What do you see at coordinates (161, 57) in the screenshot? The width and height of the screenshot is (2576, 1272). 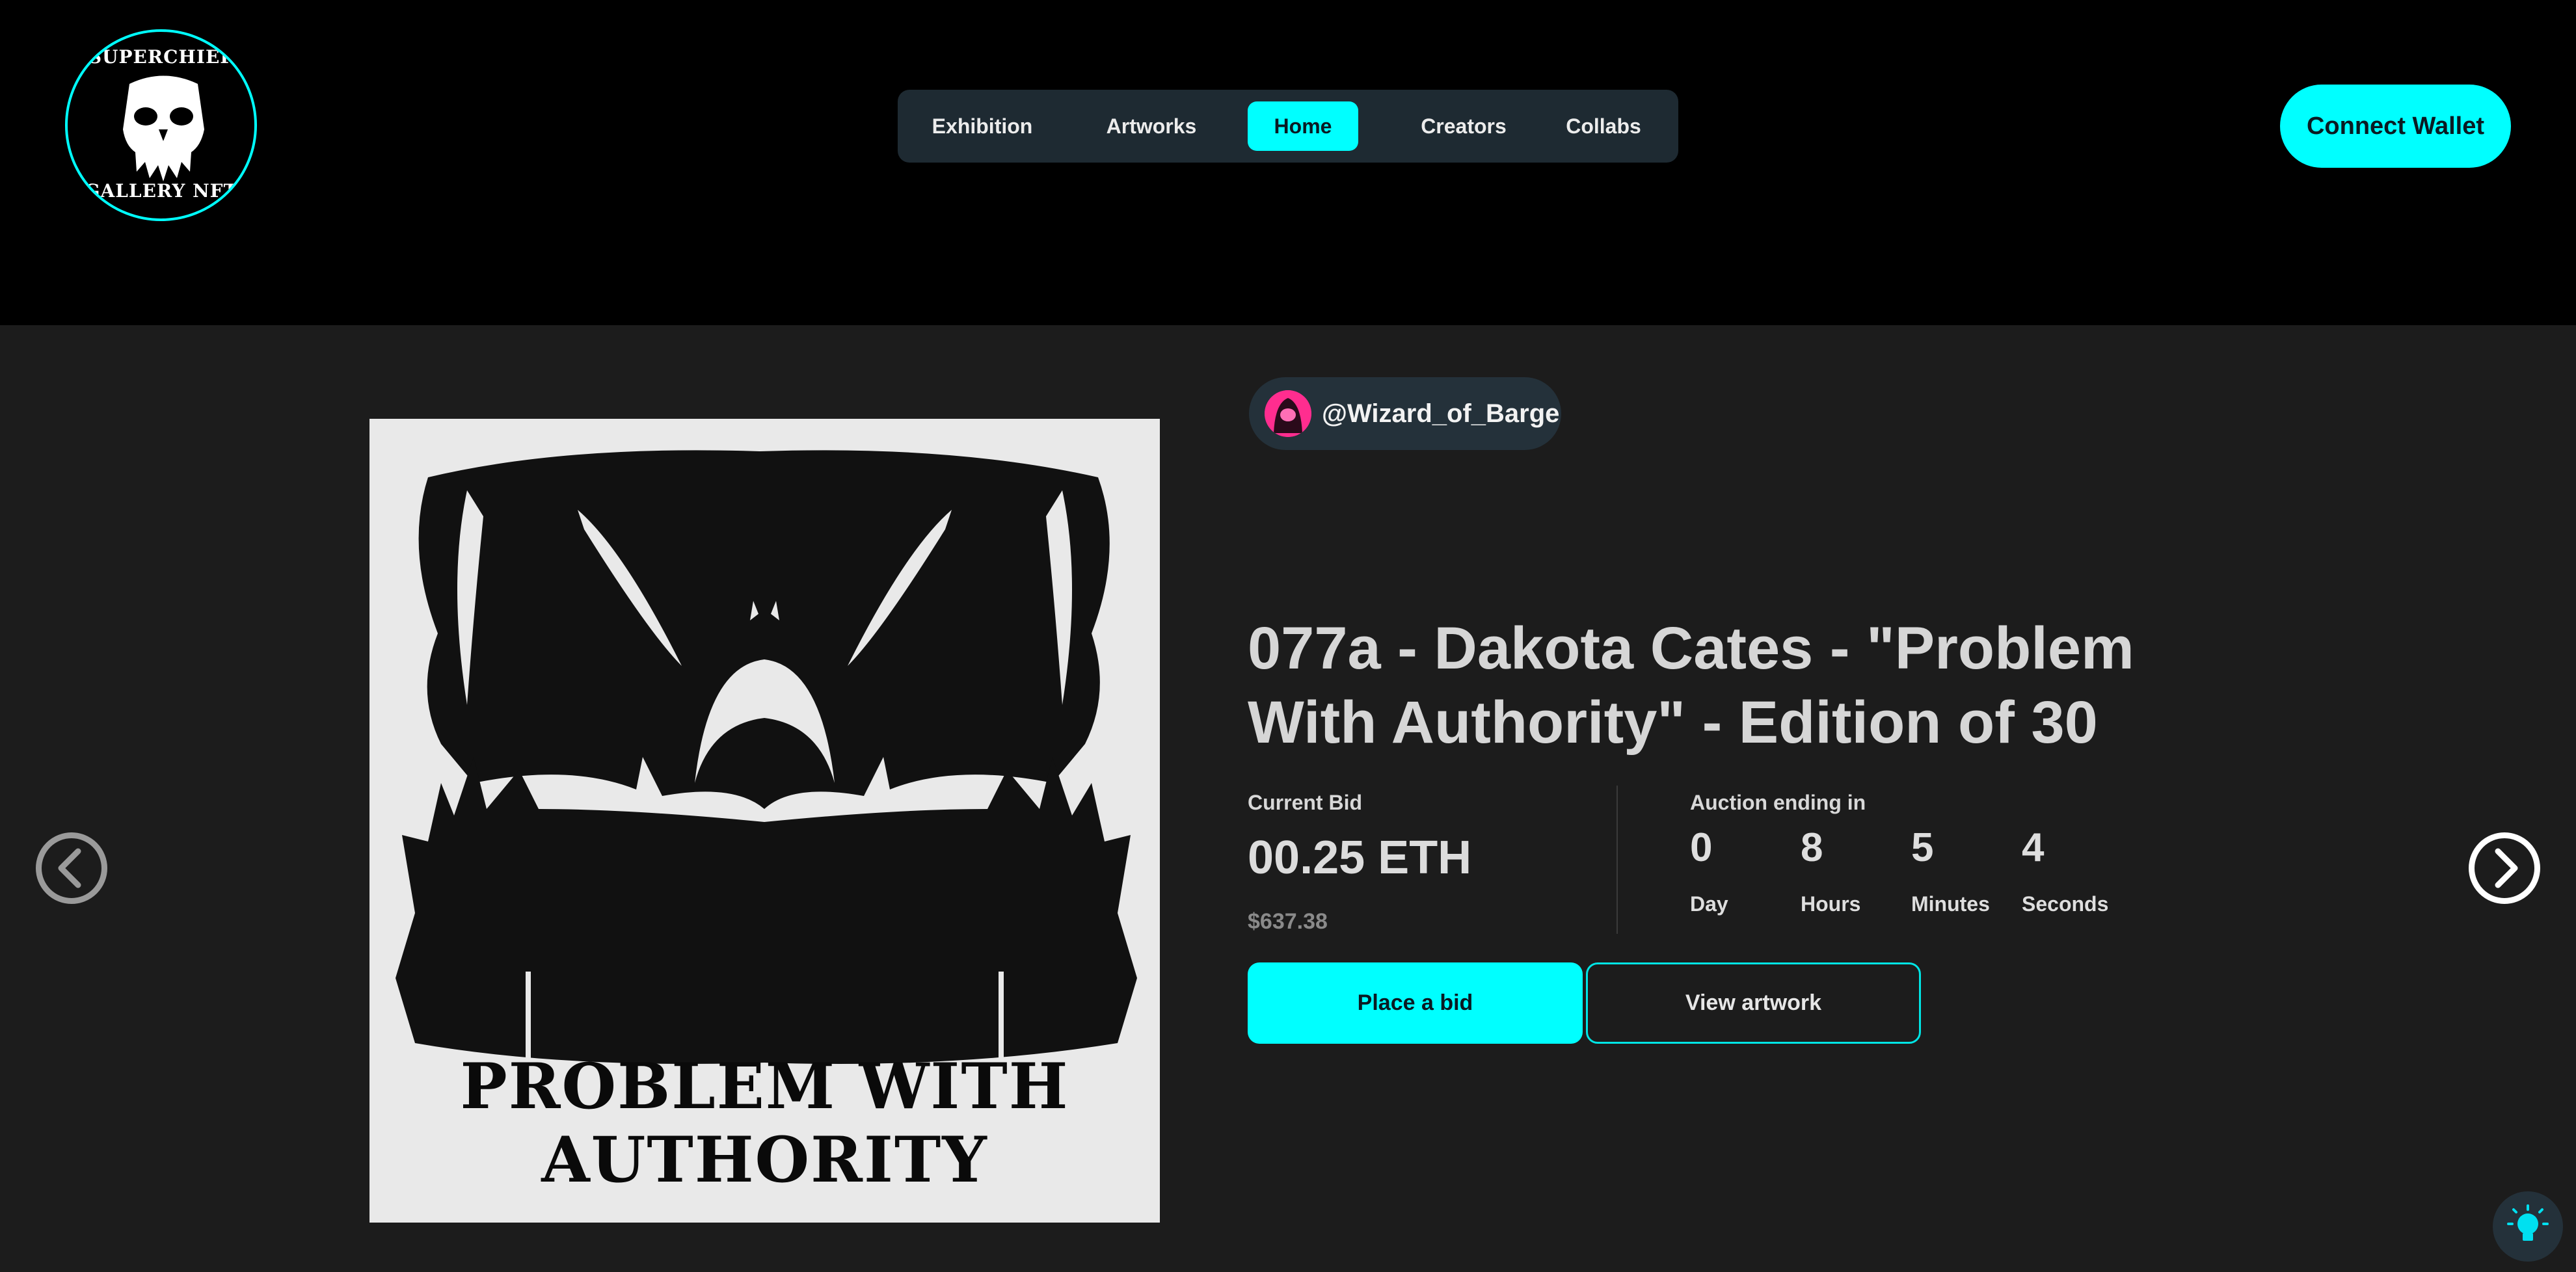 I see `logo-top-text: SUPERCHIEF` at bounding box center [161, 57].